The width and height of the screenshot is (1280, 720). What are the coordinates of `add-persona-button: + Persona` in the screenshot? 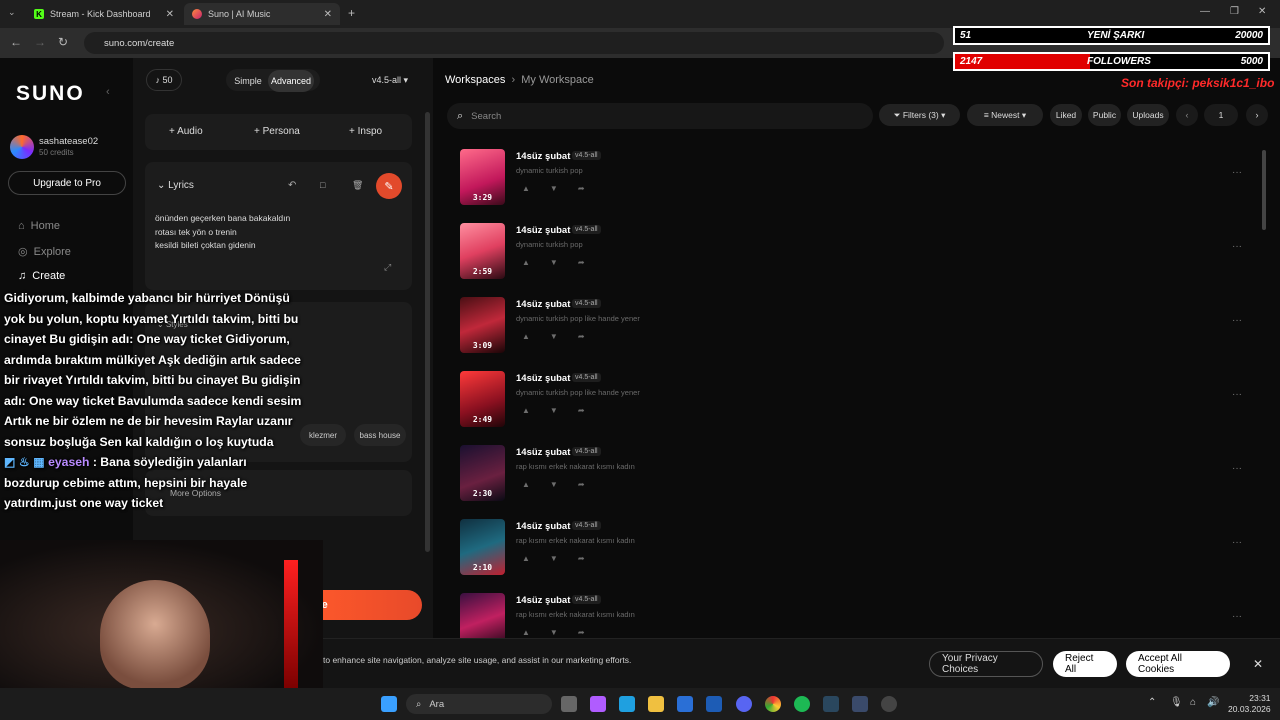 It's located at (277, 131).